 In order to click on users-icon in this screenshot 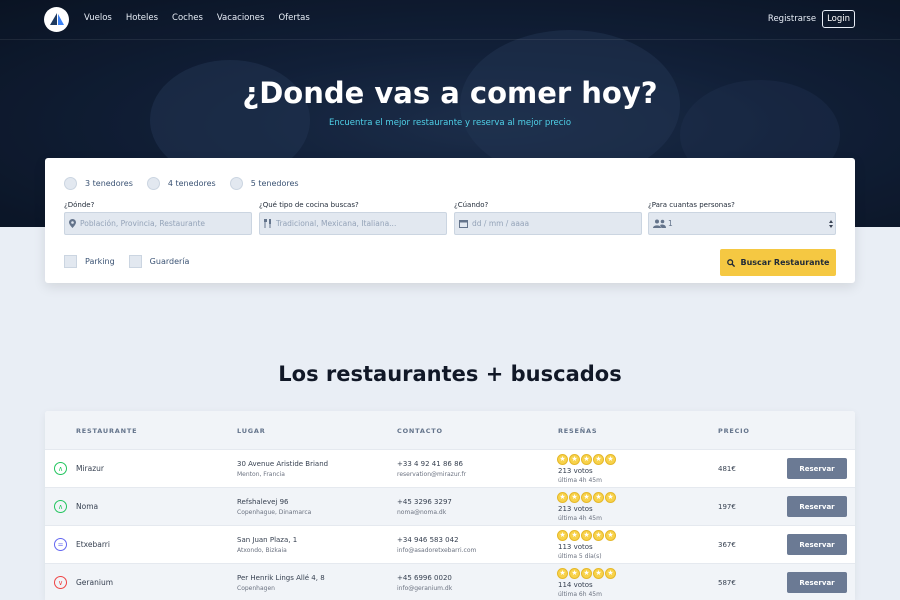, I will do `click(659, 223)`.